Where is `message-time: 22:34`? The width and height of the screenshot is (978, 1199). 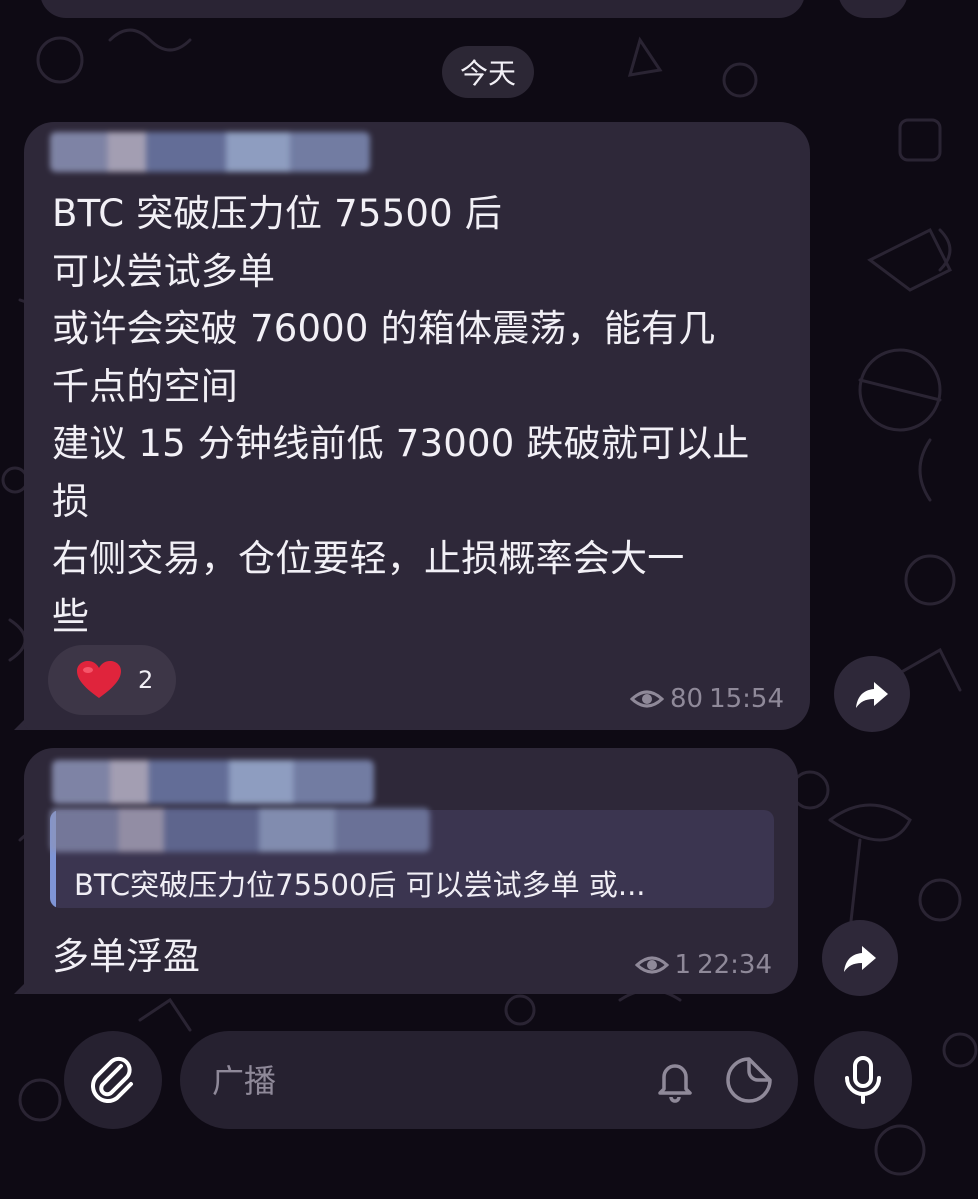
message-time: 22:34 is located at coordinates (734, 965).